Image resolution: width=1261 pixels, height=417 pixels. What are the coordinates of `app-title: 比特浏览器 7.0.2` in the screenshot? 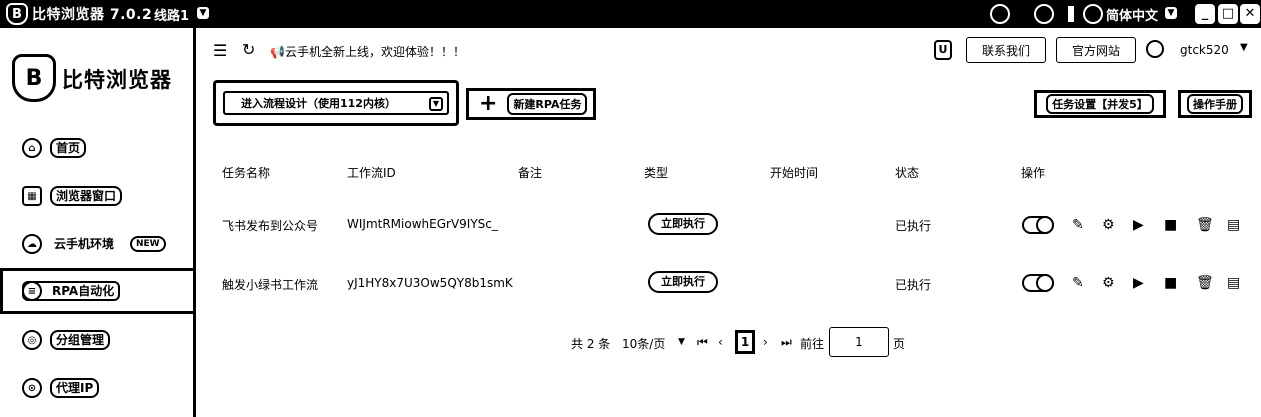 It's located at (92, 15).